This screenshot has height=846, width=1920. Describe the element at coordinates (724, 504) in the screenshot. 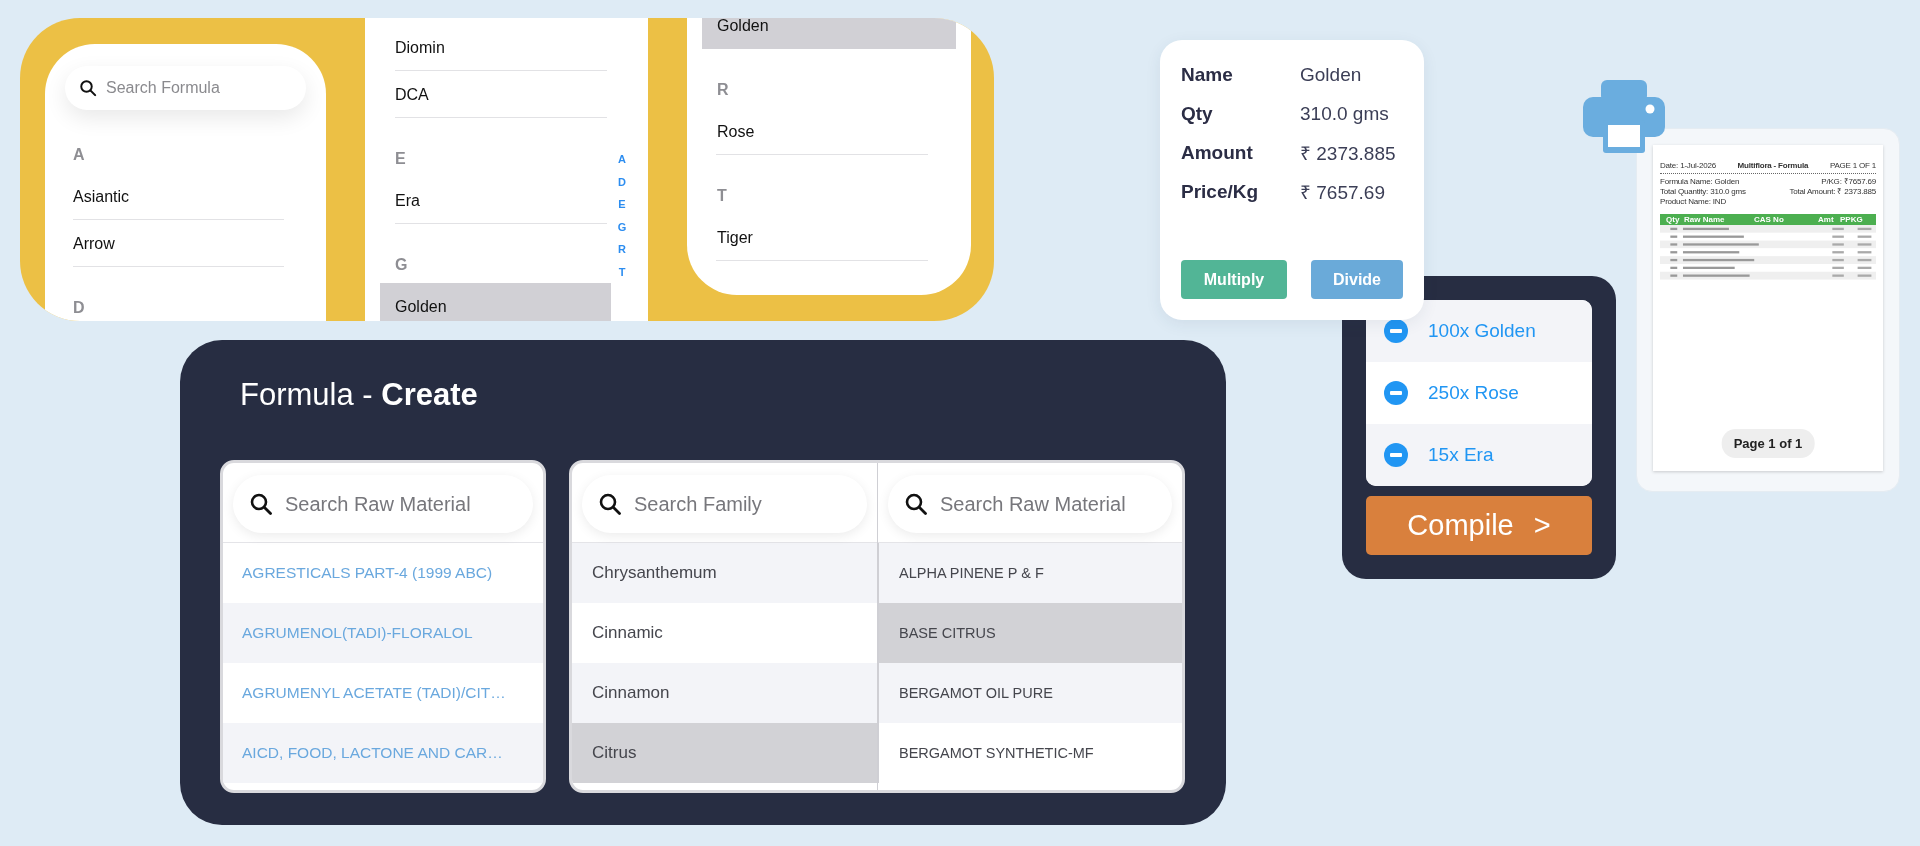

I see `search-field: Search Family` at that location.